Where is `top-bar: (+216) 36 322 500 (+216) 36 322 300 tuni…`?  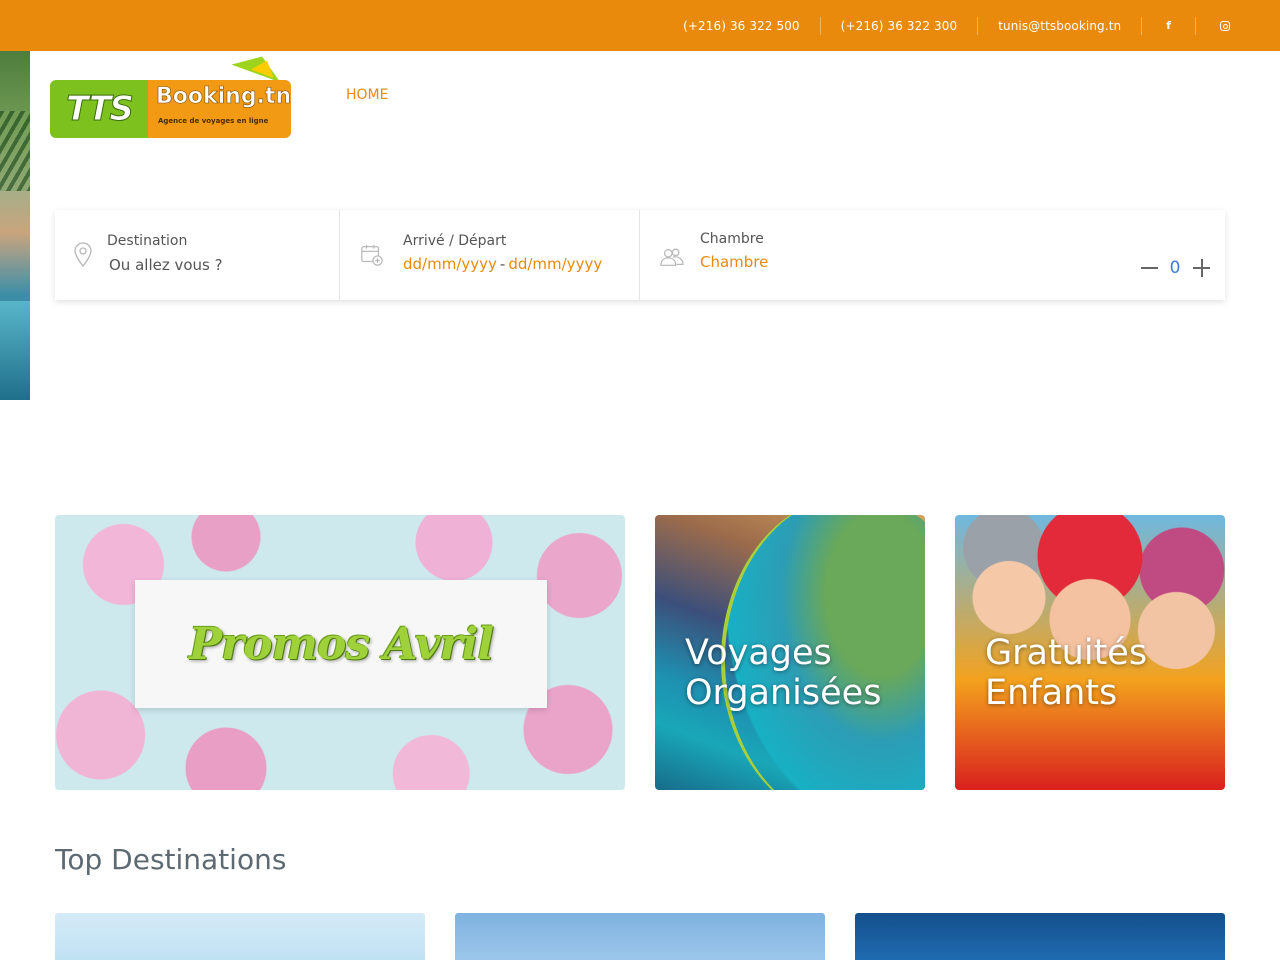
top-bar: (+216) 36 322 500 (+216) 36 322 300 tuni… is located at coordinates (640, 25).